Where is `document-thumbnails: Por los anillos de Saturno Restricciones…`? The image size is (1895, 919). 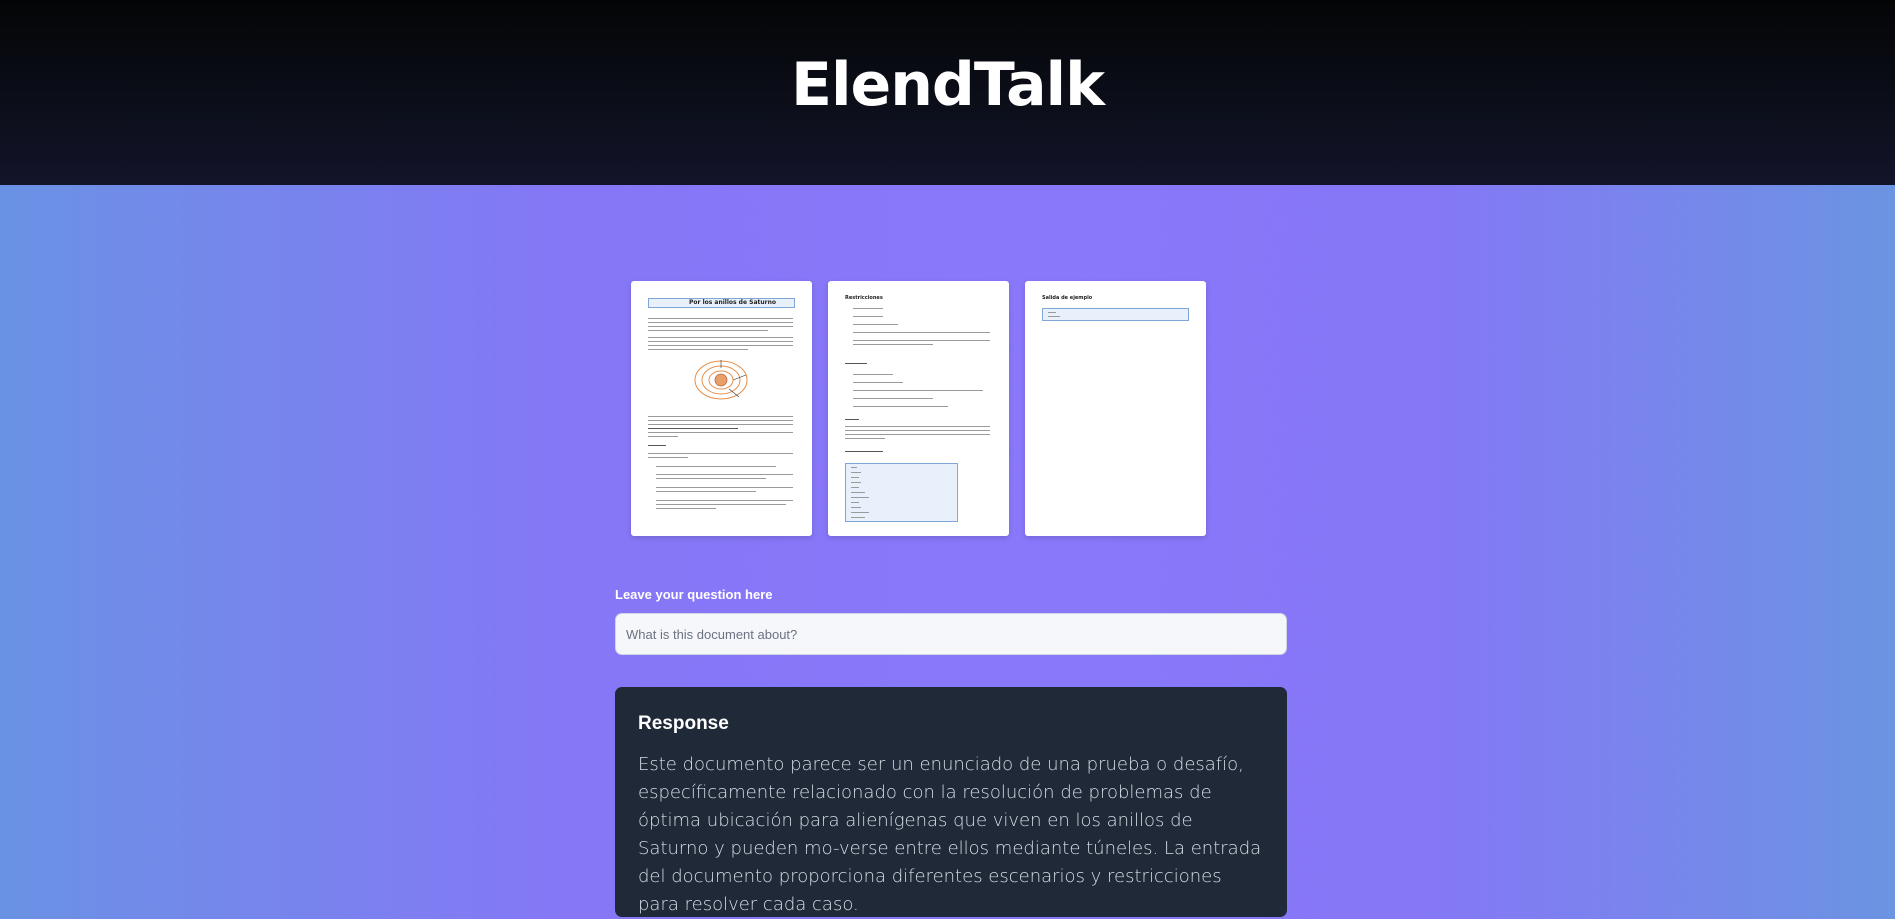 document-thumbnails: Por los anillos de Saturno Restricciones… is located at coordinates (918, 408).